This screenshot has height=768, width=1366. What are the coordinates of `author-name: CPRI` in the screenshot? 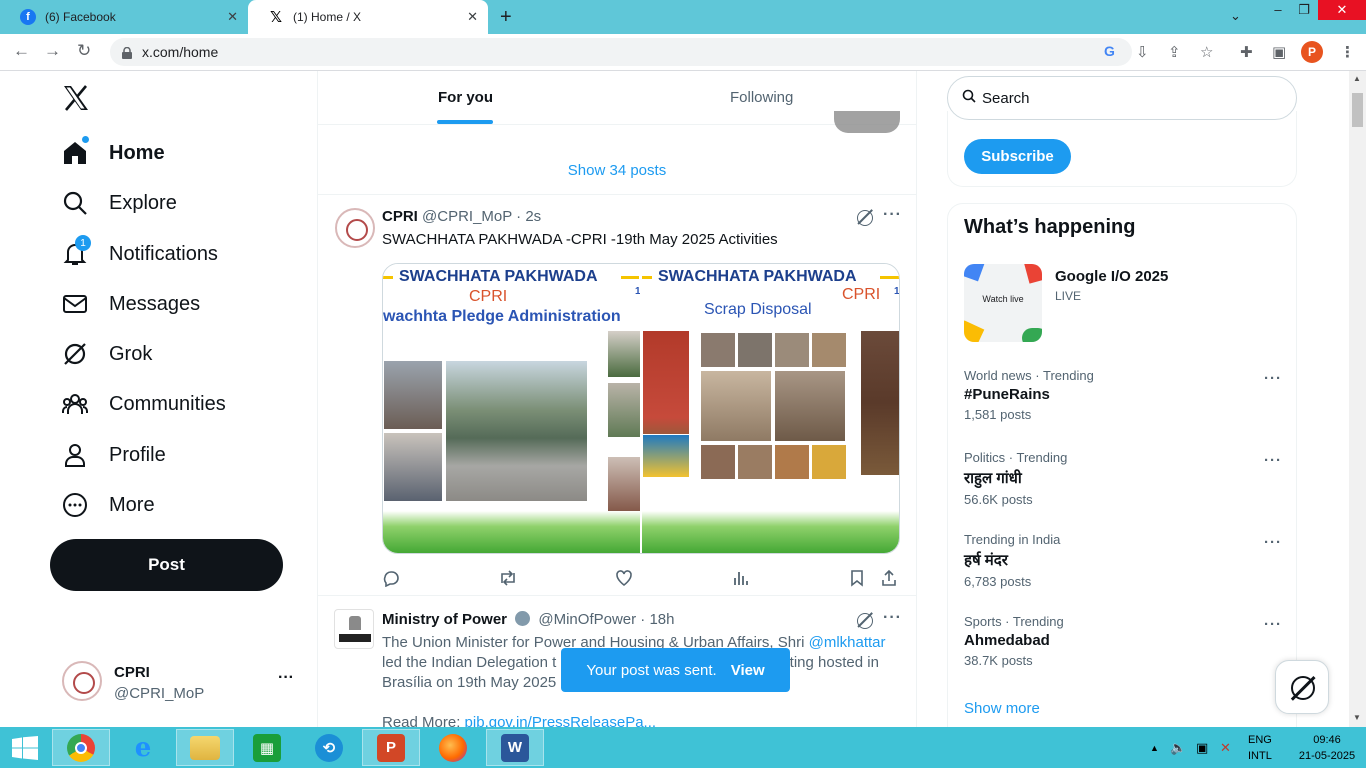 It's located at (400, 216).